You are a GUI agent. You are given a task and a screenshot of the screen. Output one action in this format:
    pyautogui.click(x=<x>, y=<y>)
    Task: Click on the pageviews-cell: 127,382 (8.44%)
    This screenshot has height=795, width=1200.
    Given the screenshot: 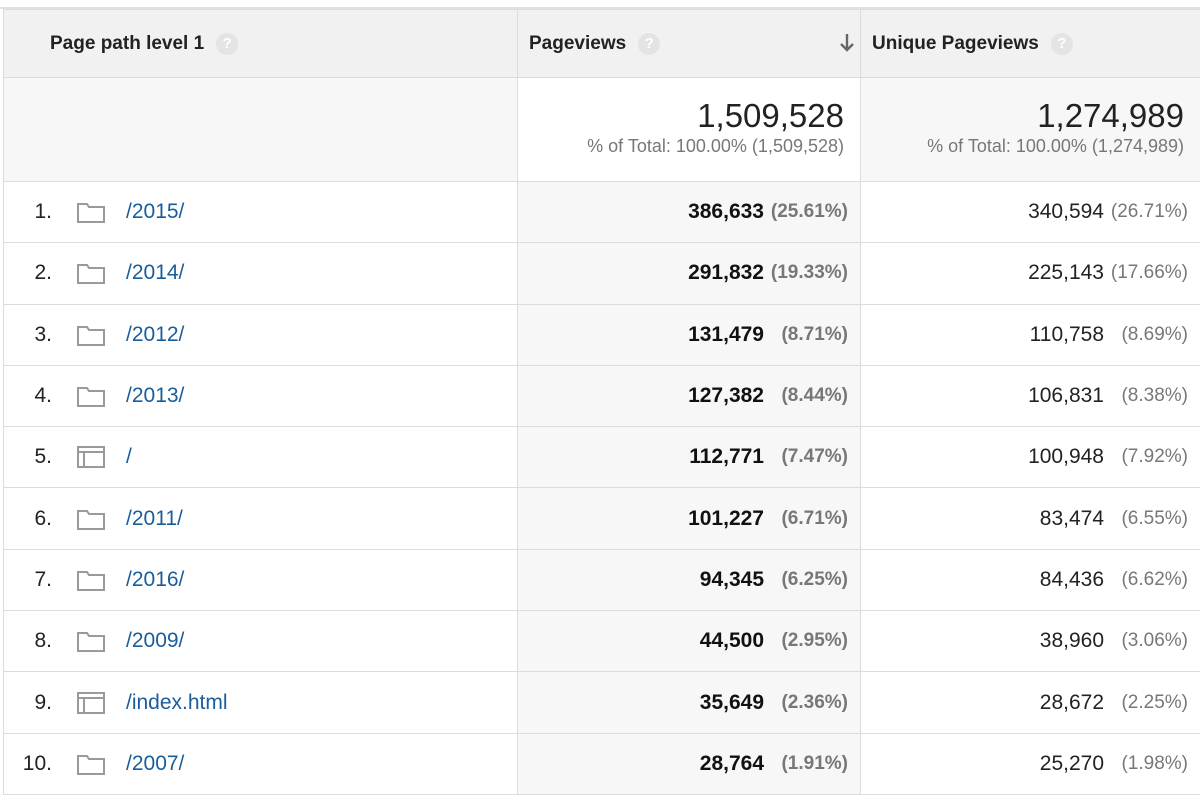 What is the action you would take?
    pyautogui.click(x=689, y=395)
    